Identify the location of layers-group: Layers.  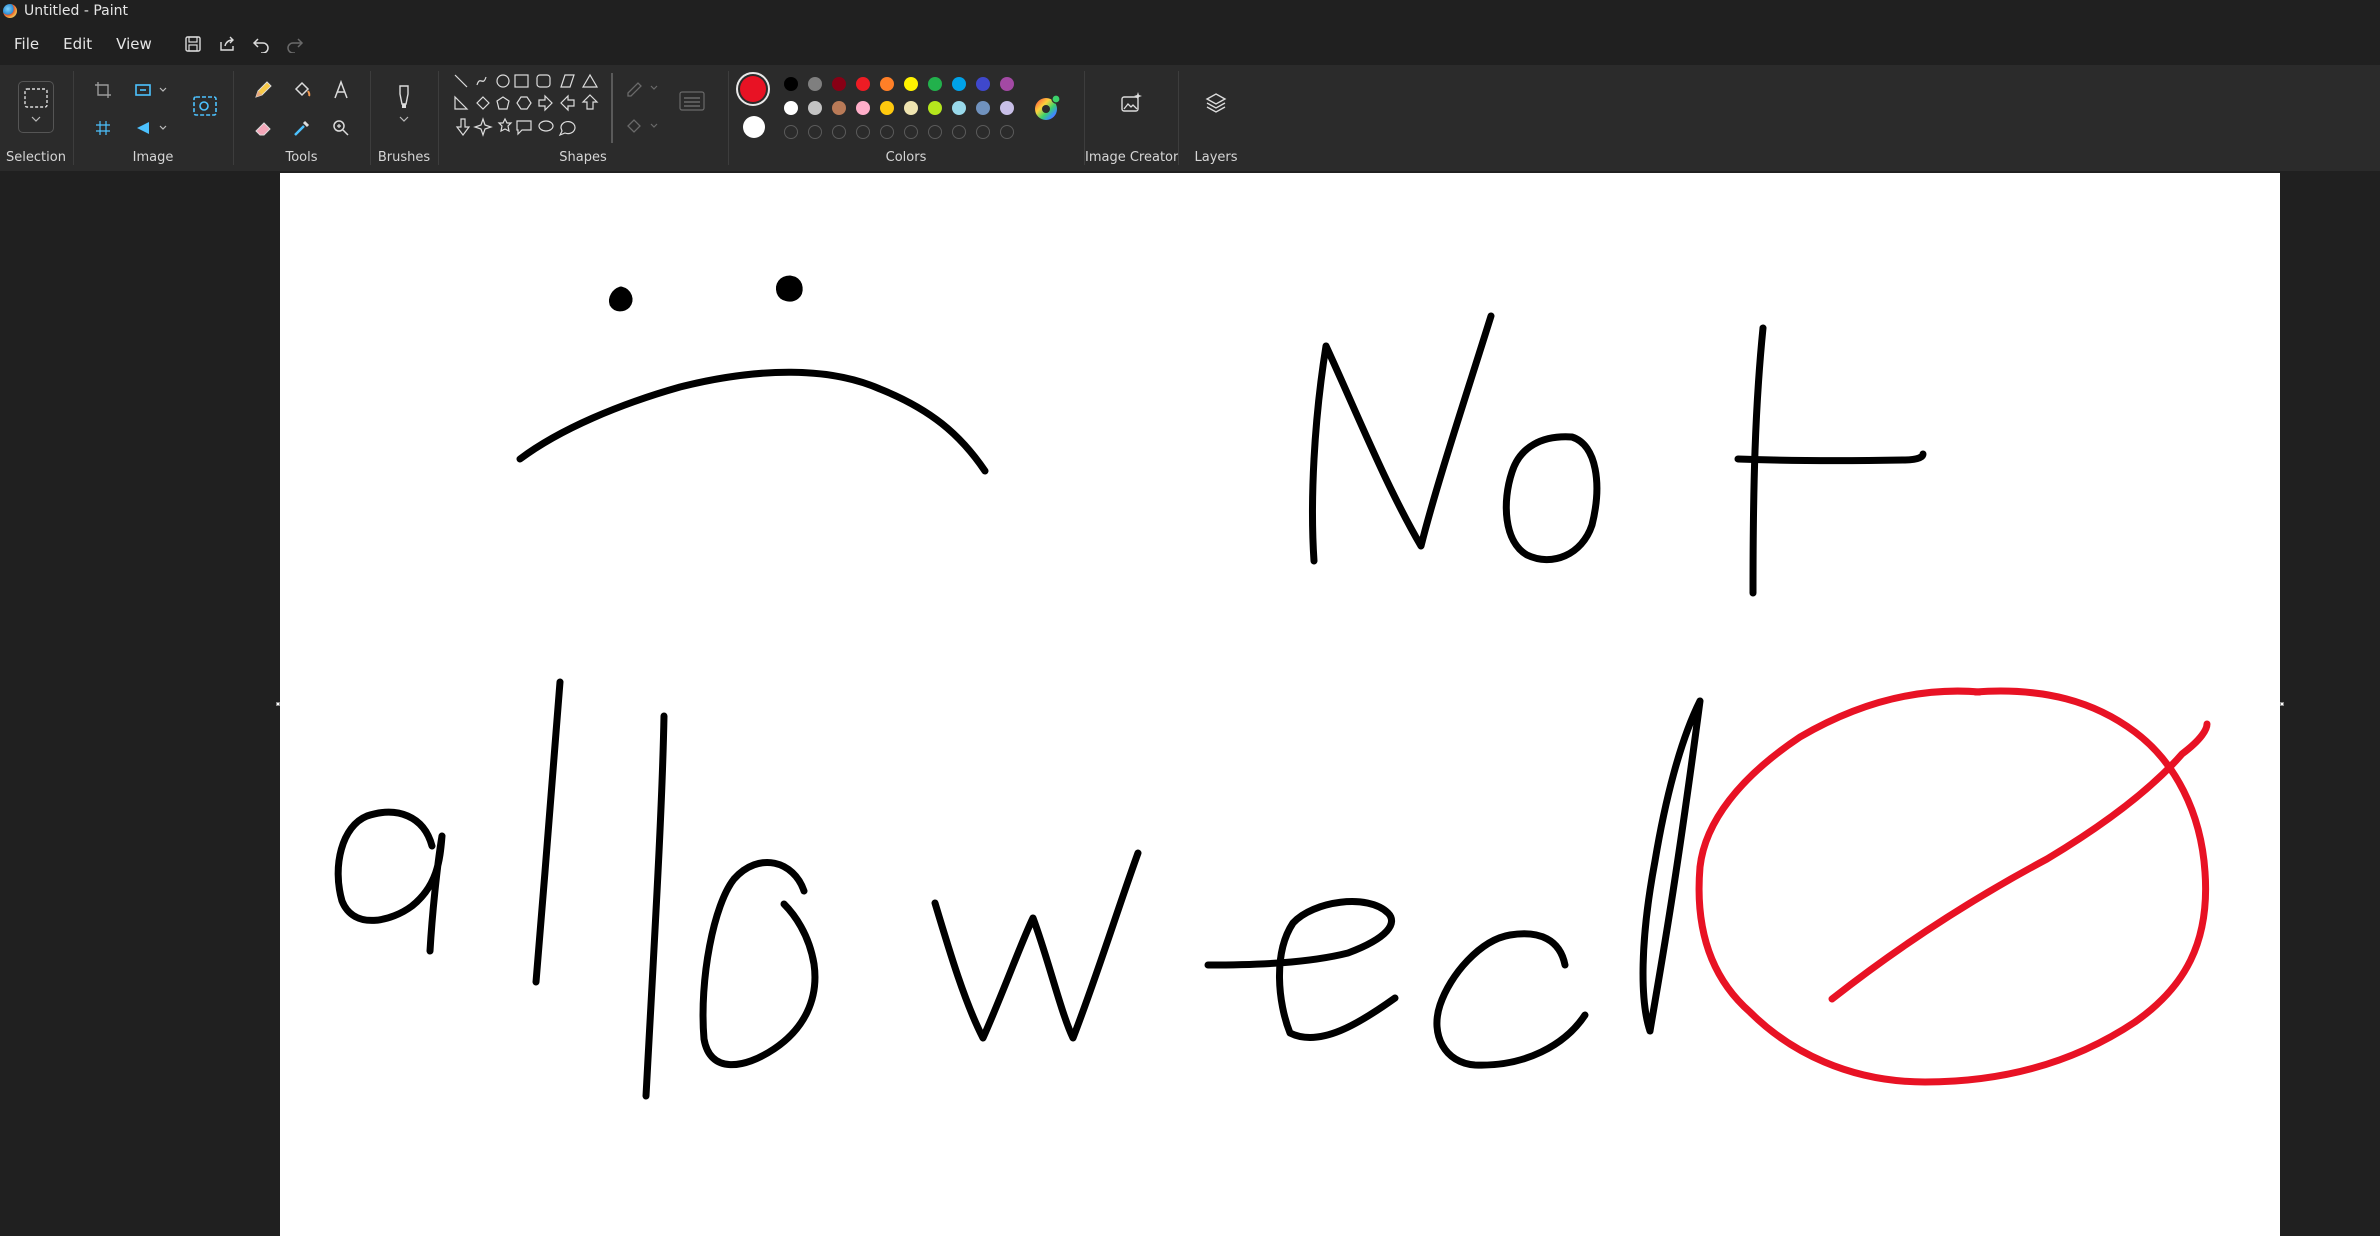
(1216, 118).